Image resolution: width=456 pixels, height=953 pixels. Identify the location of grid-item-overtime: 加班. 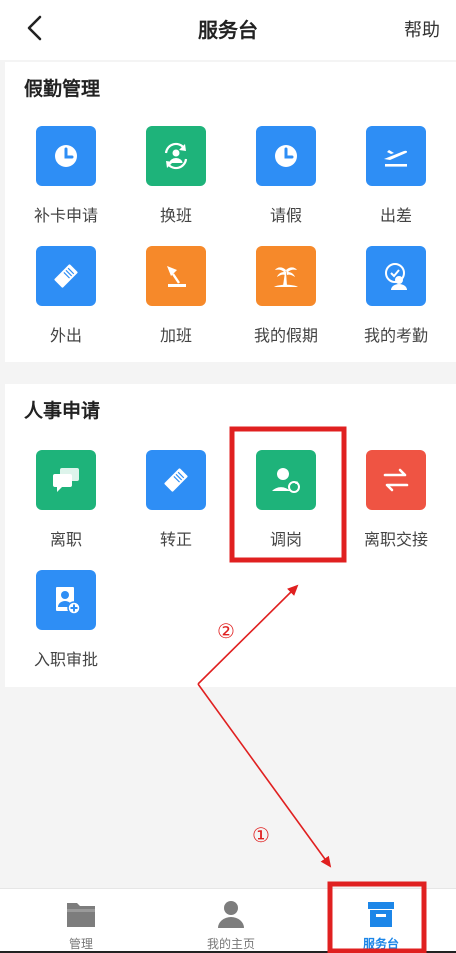
(175, 301).